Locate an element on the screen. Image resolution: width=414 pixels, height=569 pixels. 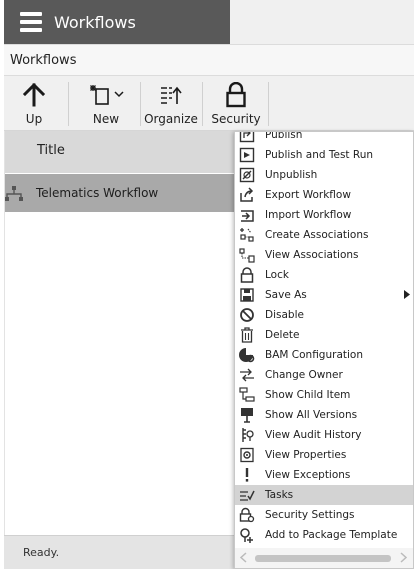
menu-item-bam-configuration: BAM Configuration is located at coordinates (324, 355).